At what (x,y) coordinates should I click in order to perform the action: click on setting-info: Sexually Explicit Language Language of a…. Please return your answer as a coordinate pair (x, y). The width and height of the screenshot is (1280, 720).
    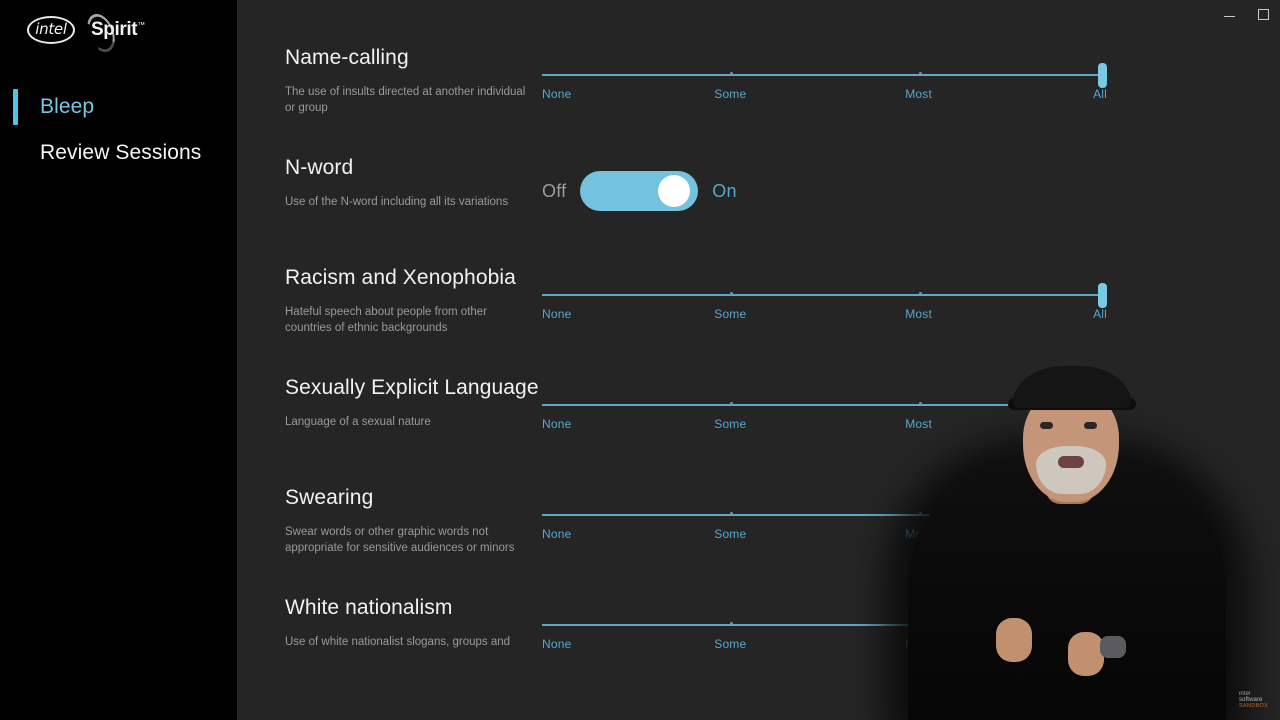
    Looking at the image, I should click on (389, 403).